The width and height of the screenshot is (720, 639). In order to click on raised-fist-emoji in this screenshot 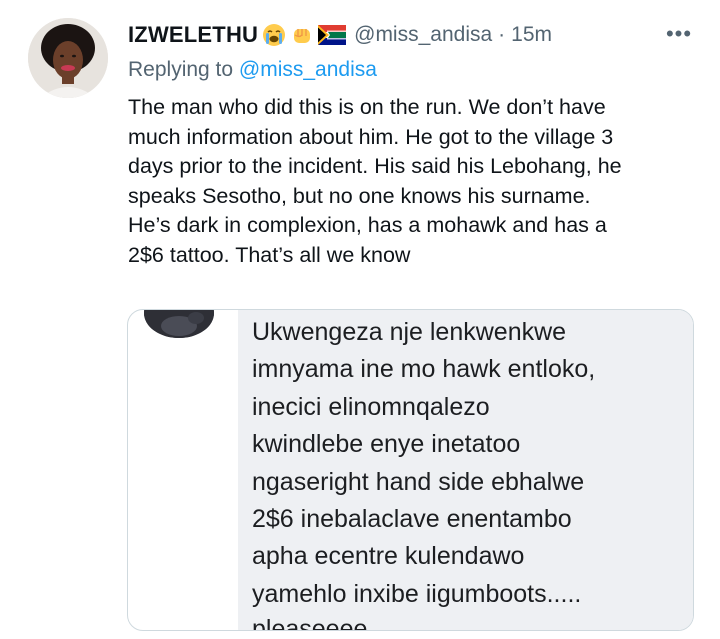, I will do `click(302, 35)`.